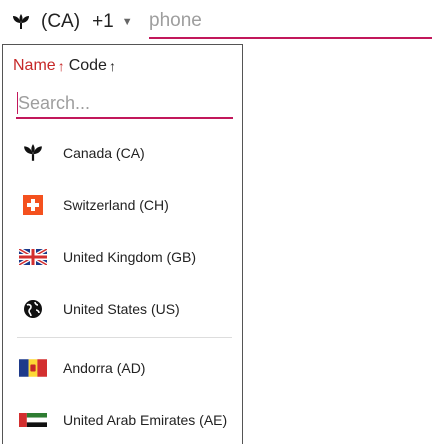  I want to click on sort-controls: Name ↑ Code ↑, so click(65, 66).